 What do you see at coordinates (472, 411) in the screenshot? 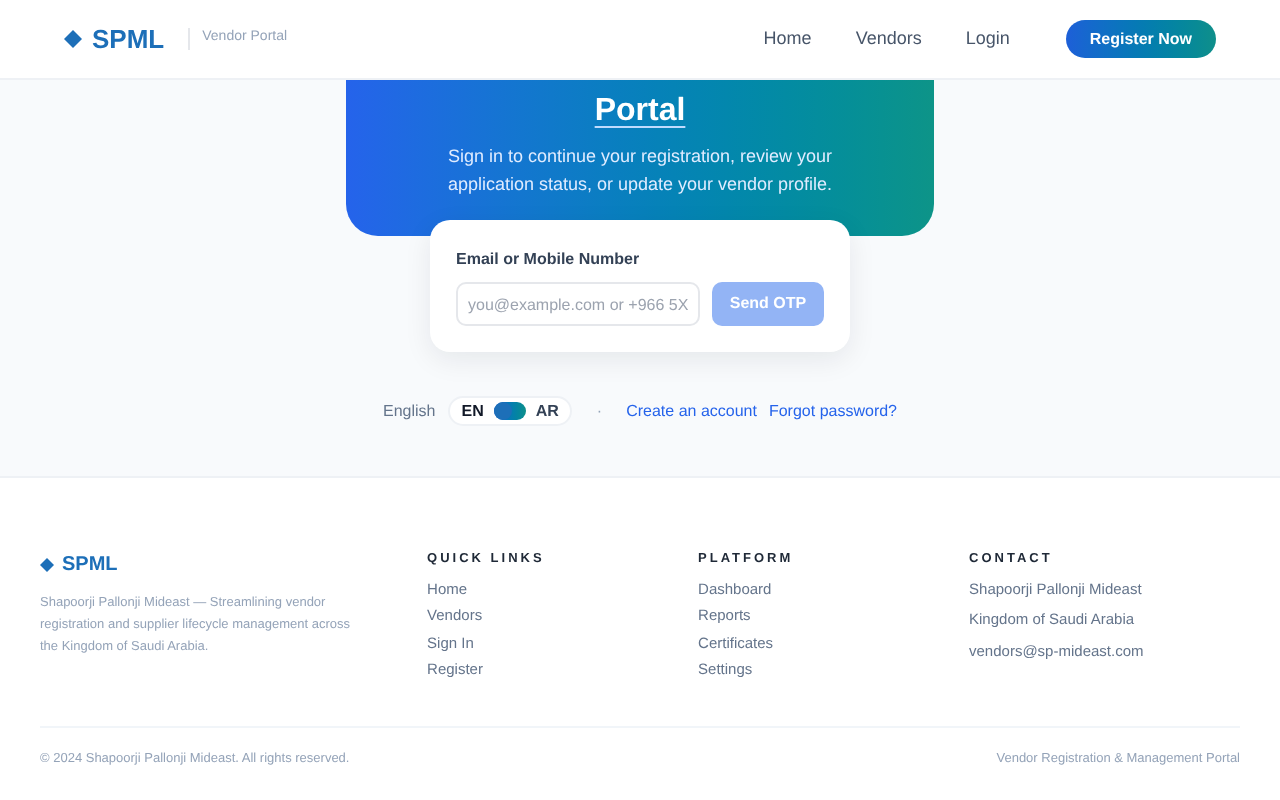
I see `language-option: EN` at bounding box center [472, 411].